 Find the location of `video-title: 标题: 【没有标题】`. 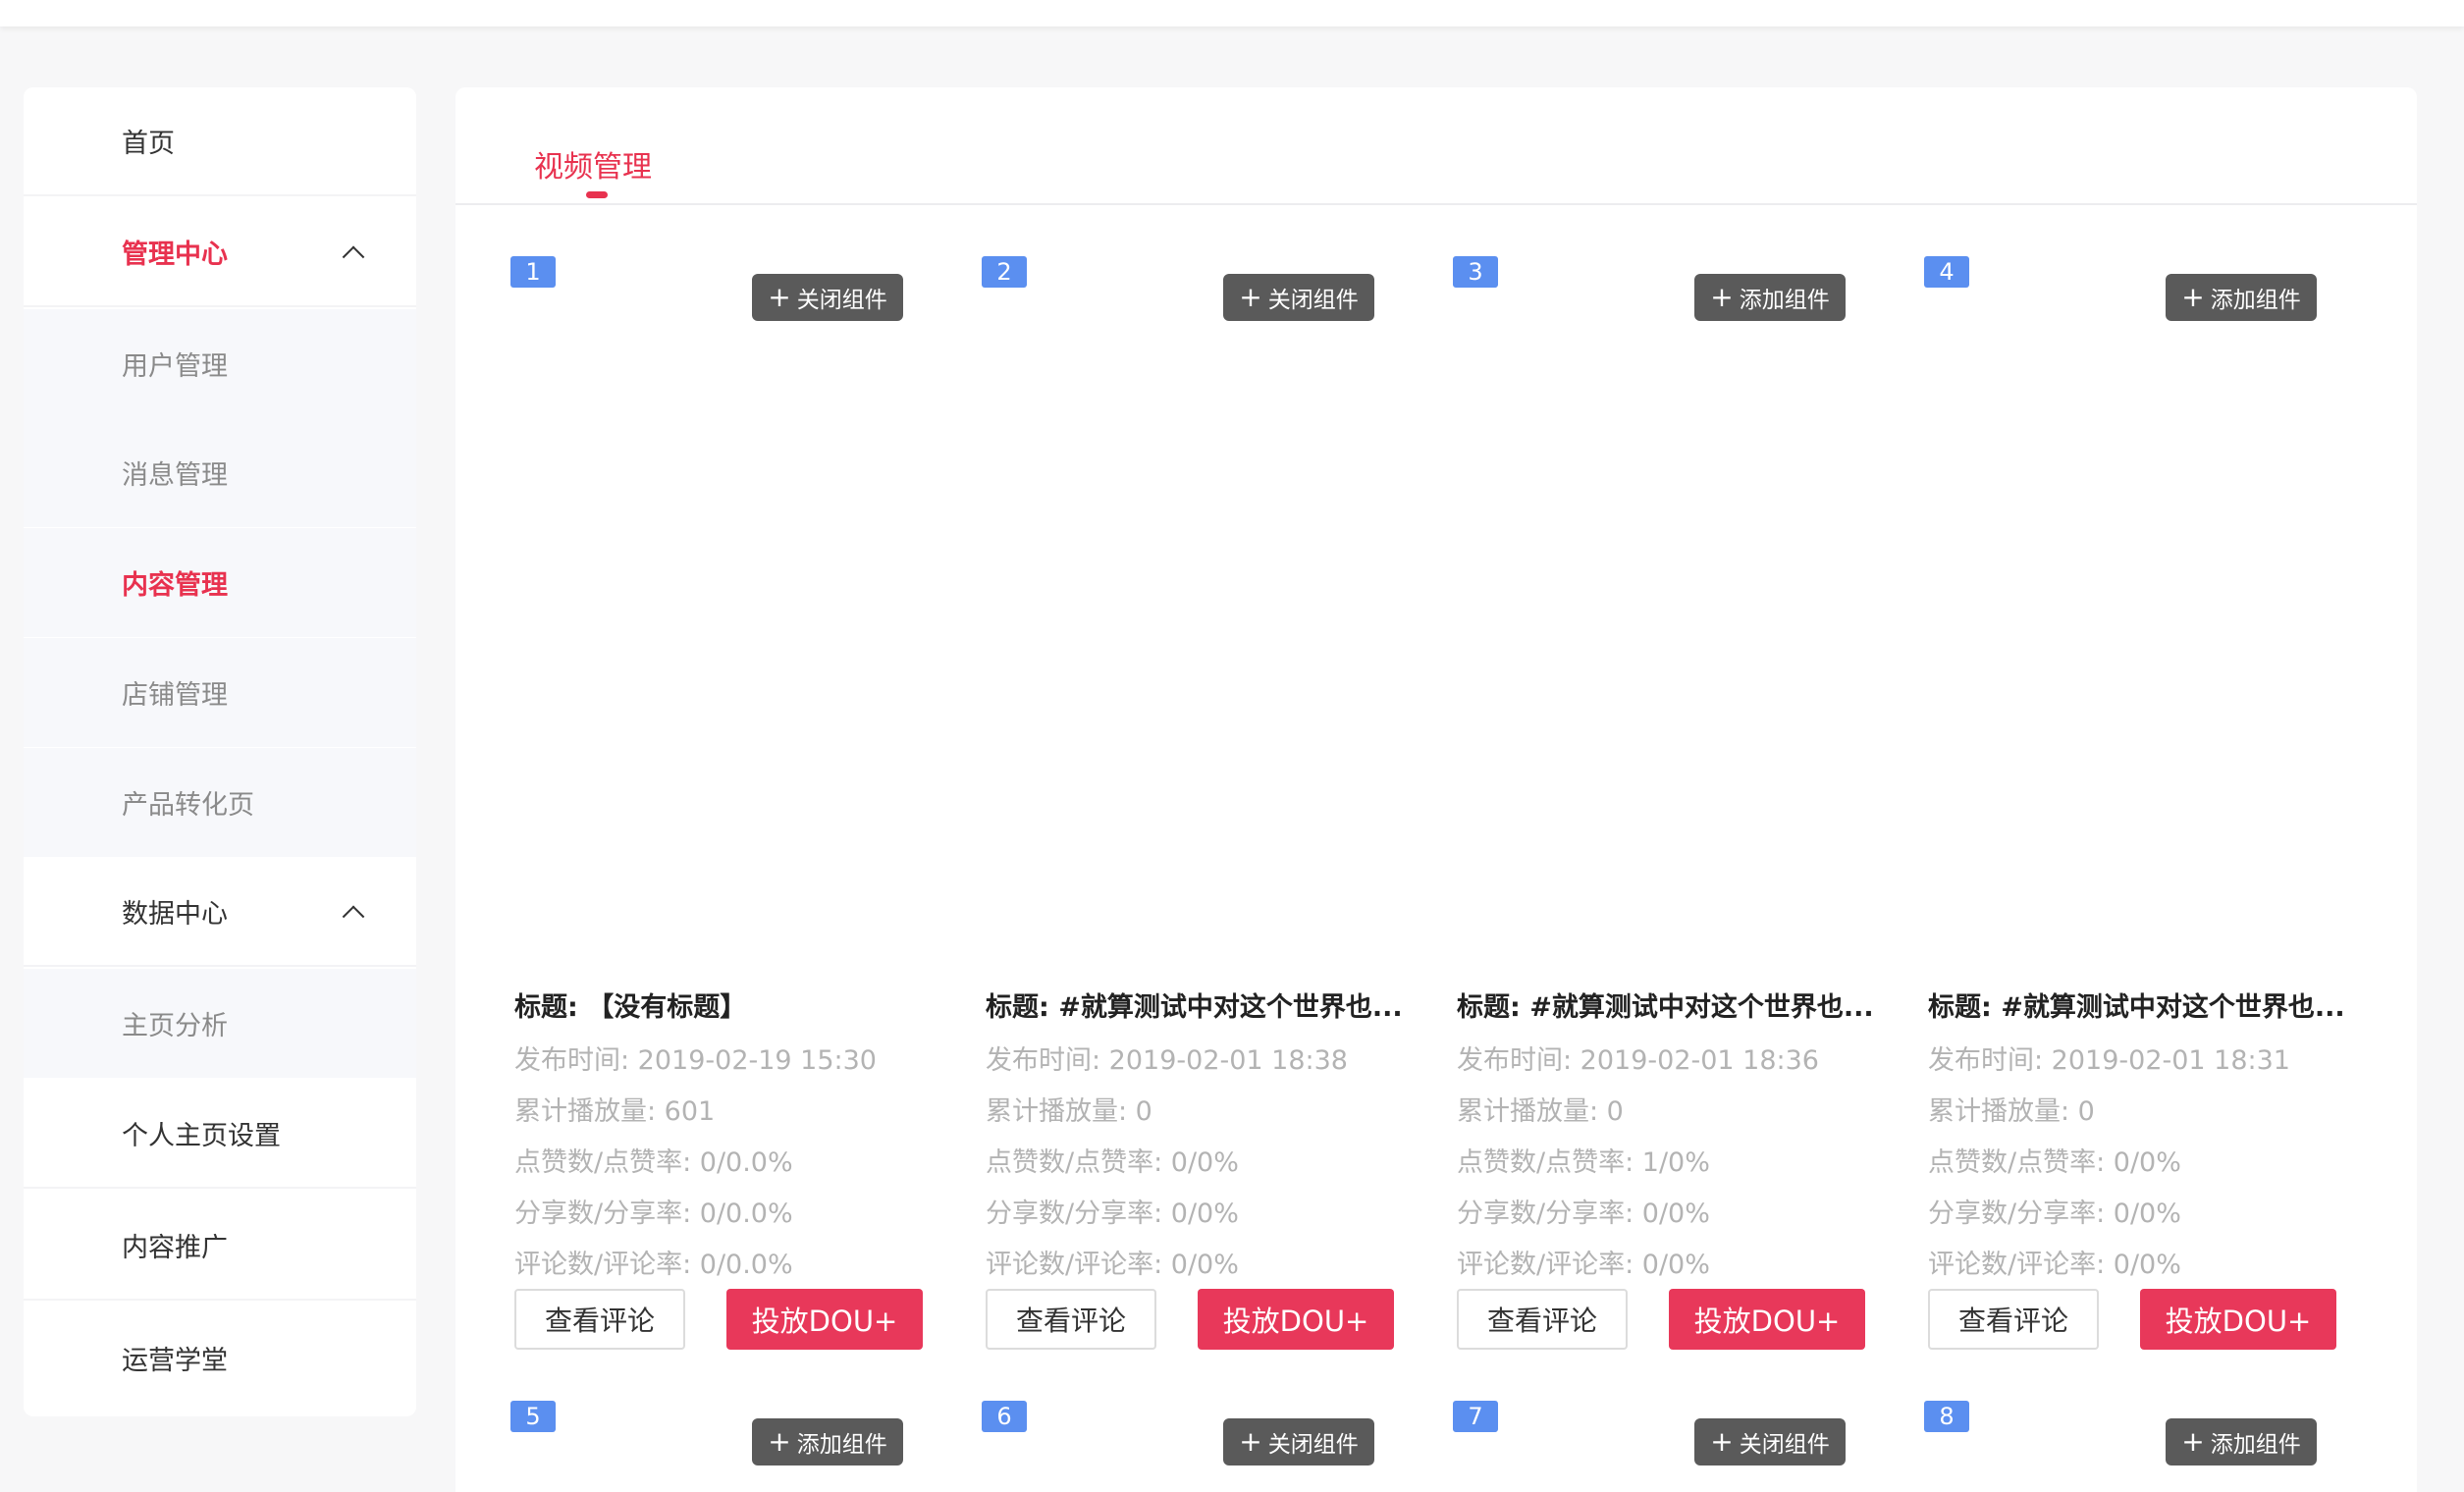

video-title: 标题: 【没有标题】 is located at coordinates (630, 1007).